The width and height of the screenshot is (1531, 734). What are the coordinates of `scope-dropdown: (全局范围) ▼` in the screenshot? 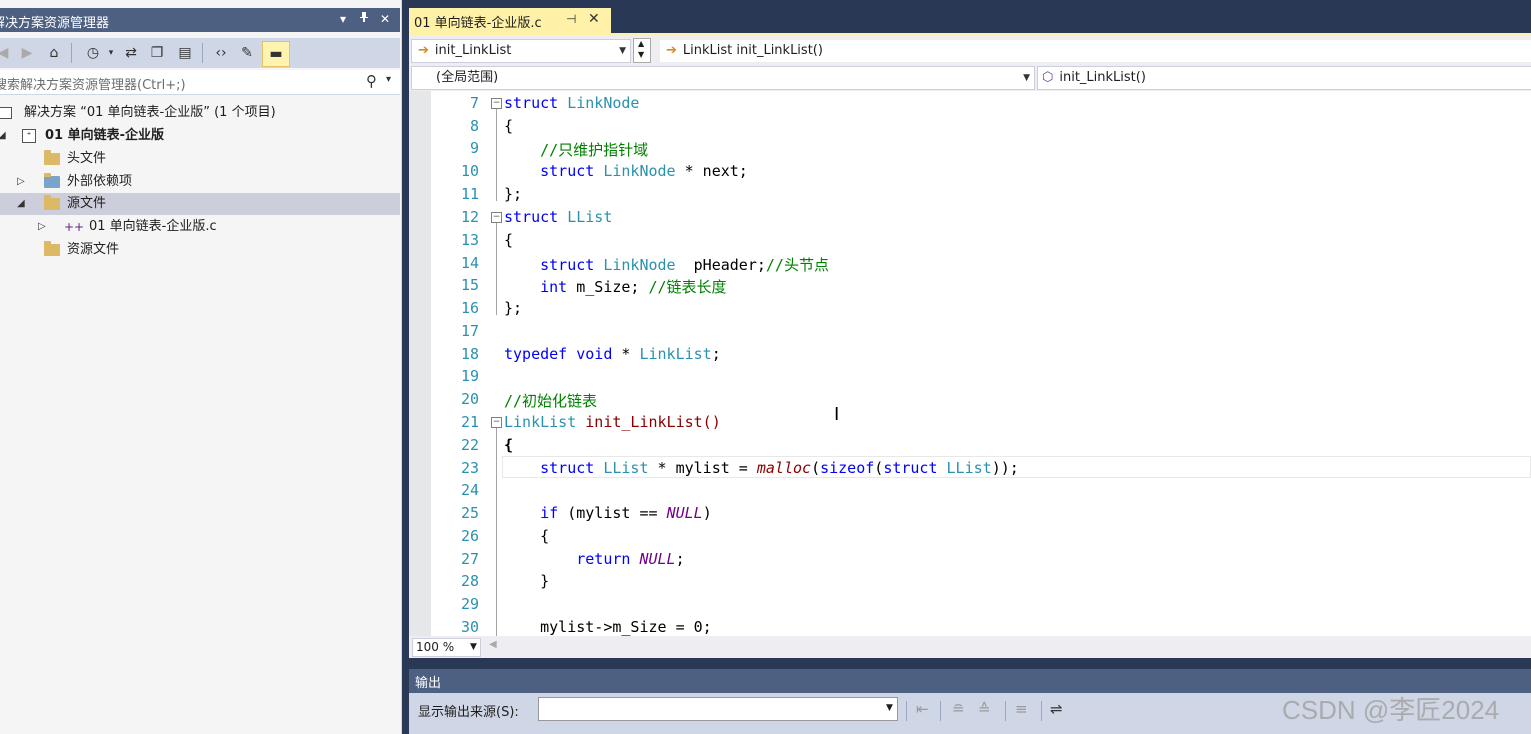 It's located at (723, 78).